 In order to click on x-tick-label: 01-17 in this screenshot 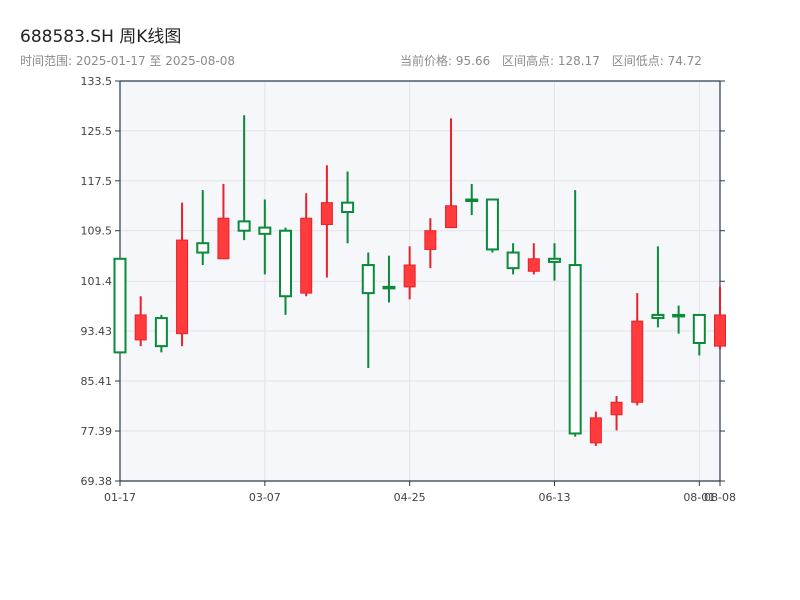, I will do `click(120, 497)`.